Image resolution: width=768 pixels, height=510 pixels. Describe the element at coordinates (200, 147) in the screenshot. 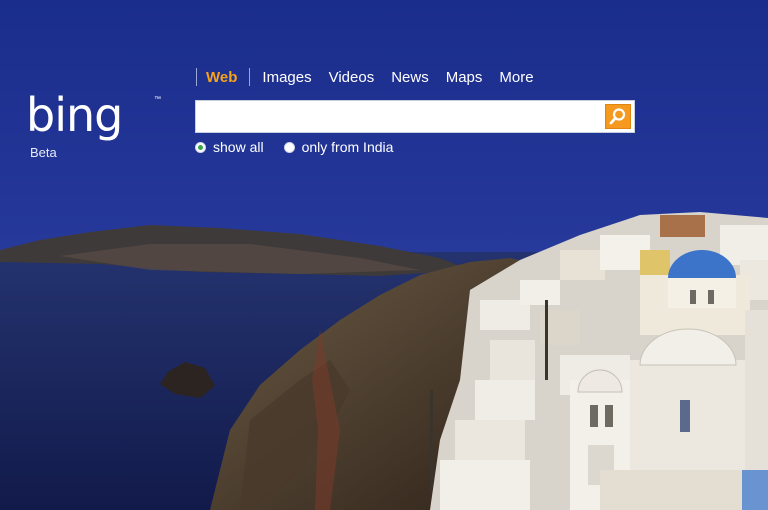

I see `radio-show-all` at that location.